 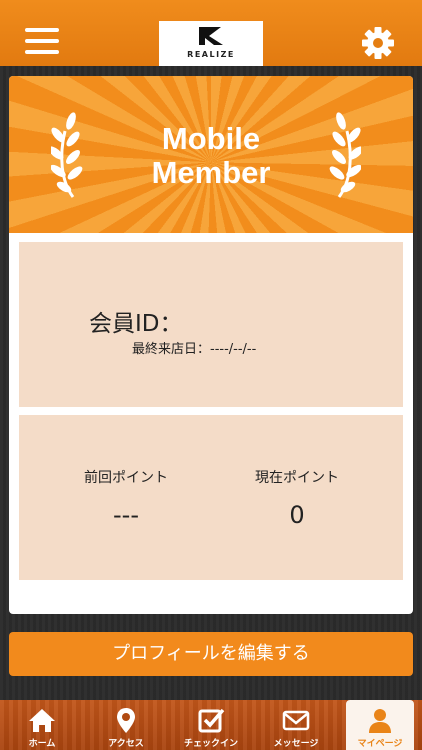 I want to click on previous-points-label: 前回ポイント, so click(x=126, y=478).